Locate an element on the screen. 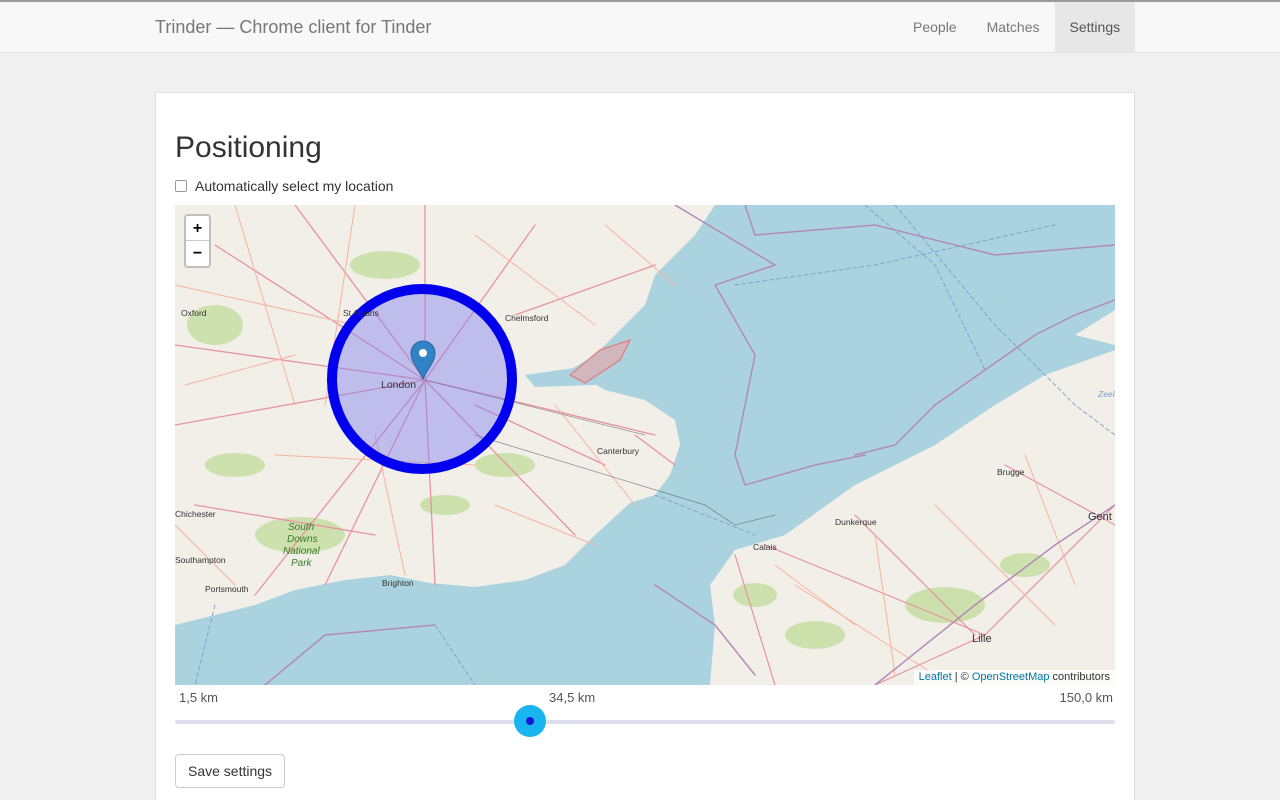 The height and width of the screenshot is (800, 1280). distance-current-label: 34,5 km is located at coordinates (572, 697).